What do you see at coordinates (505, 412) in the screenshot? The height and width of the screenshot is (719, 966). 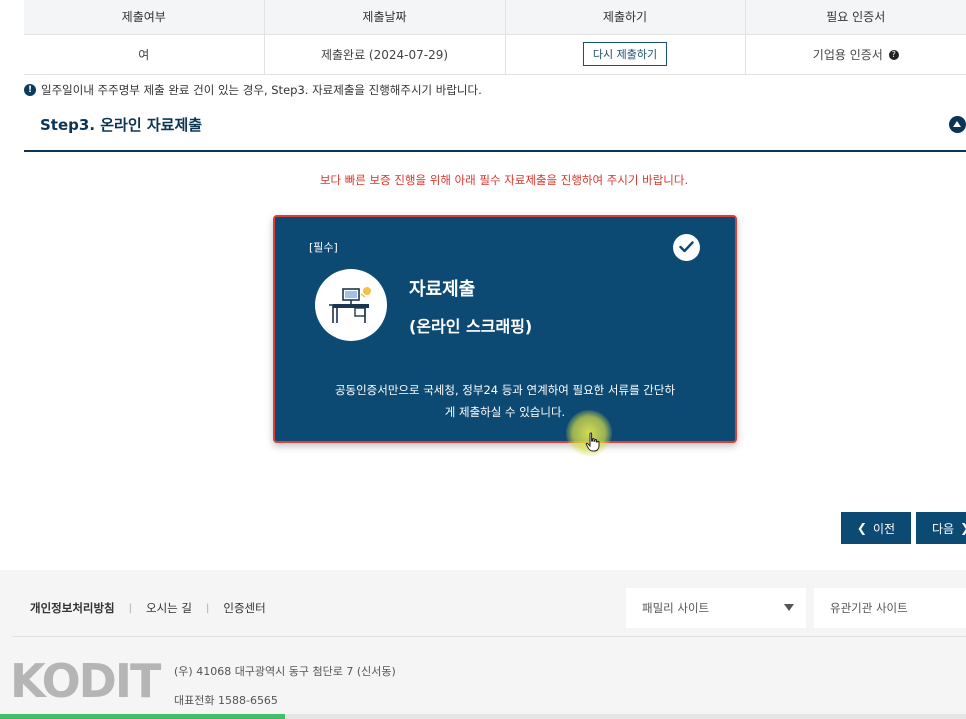 I see `card-description-line2: 게 제출하실 수 있습니다.` at bounding box center [505, 412].